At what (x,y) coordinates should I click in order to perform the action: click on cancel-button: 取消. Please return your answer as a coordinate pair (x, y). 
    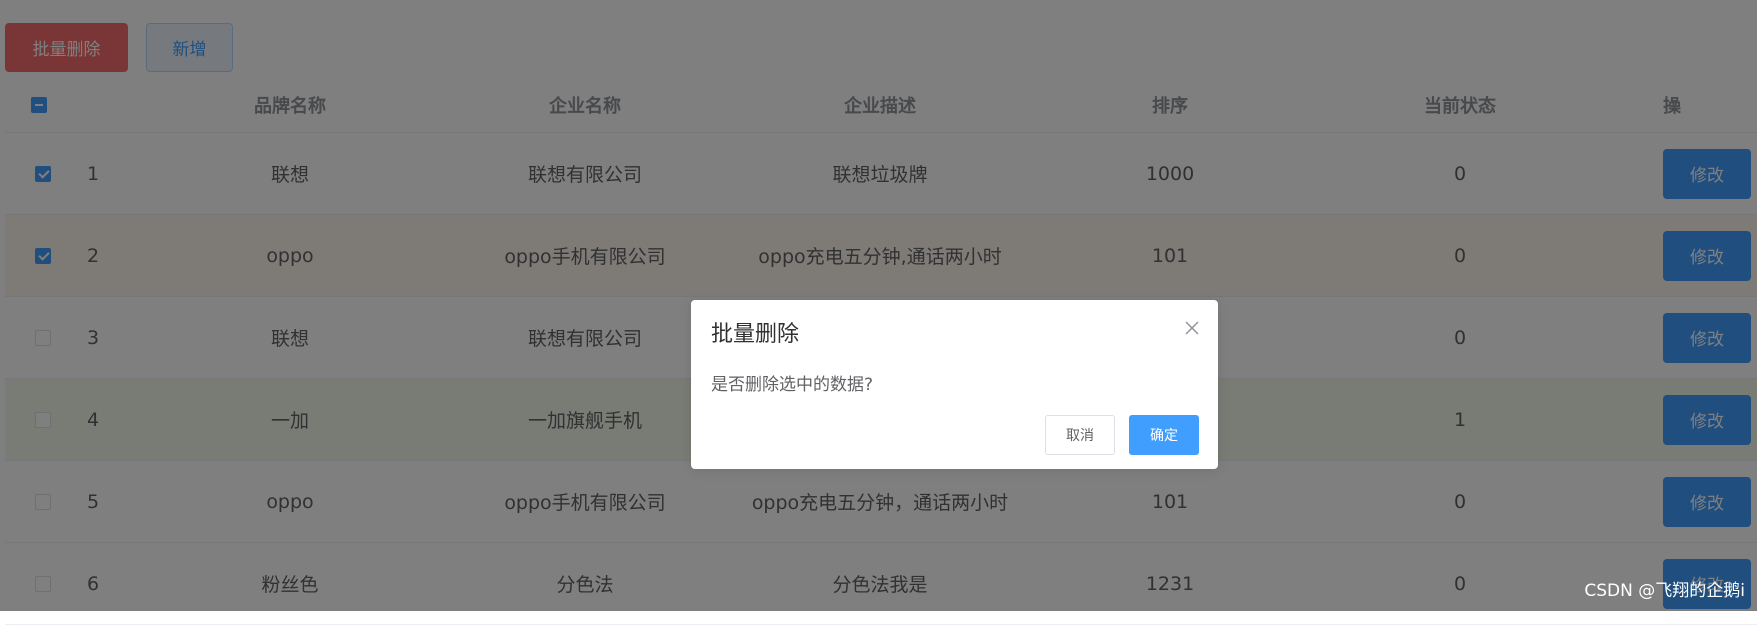
    Looking at the image, I should click on (1080, 435).